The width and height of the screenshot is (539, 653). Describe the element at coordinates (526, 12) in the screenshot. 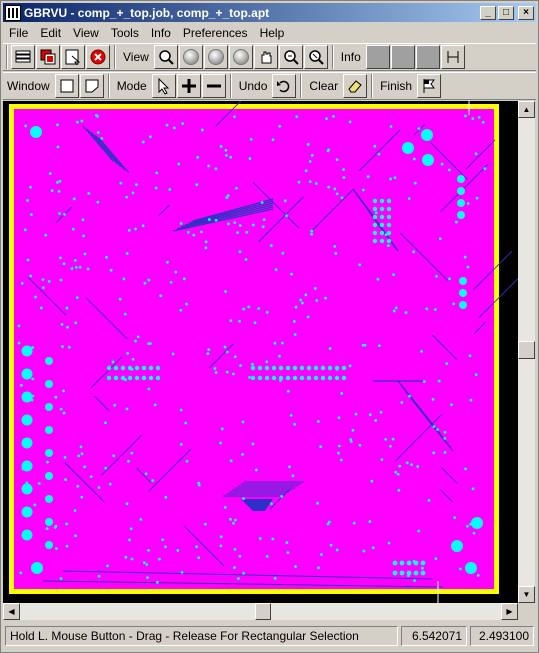

I see `close-button: ×` at that location.